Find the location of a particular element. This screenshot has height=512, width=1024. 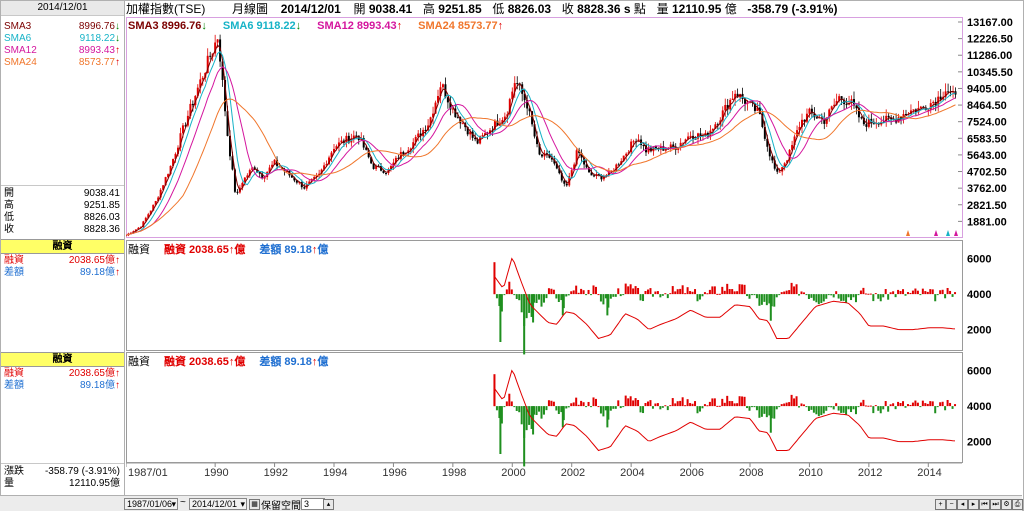

settings-icon: ⚙ is located at coordinates (1006, 504).